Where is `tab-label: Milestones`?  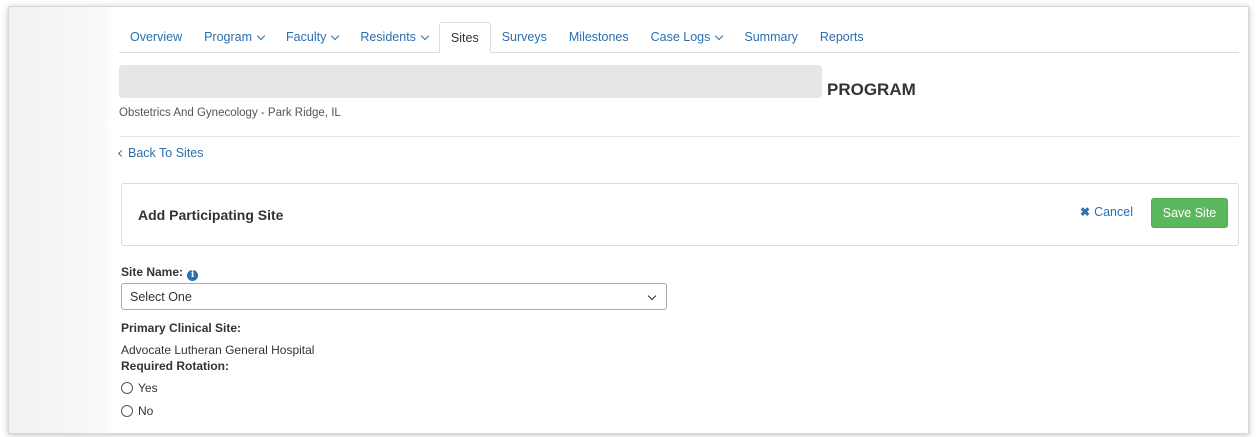
tab-label: Milestones is located at coordinates (598, 37).